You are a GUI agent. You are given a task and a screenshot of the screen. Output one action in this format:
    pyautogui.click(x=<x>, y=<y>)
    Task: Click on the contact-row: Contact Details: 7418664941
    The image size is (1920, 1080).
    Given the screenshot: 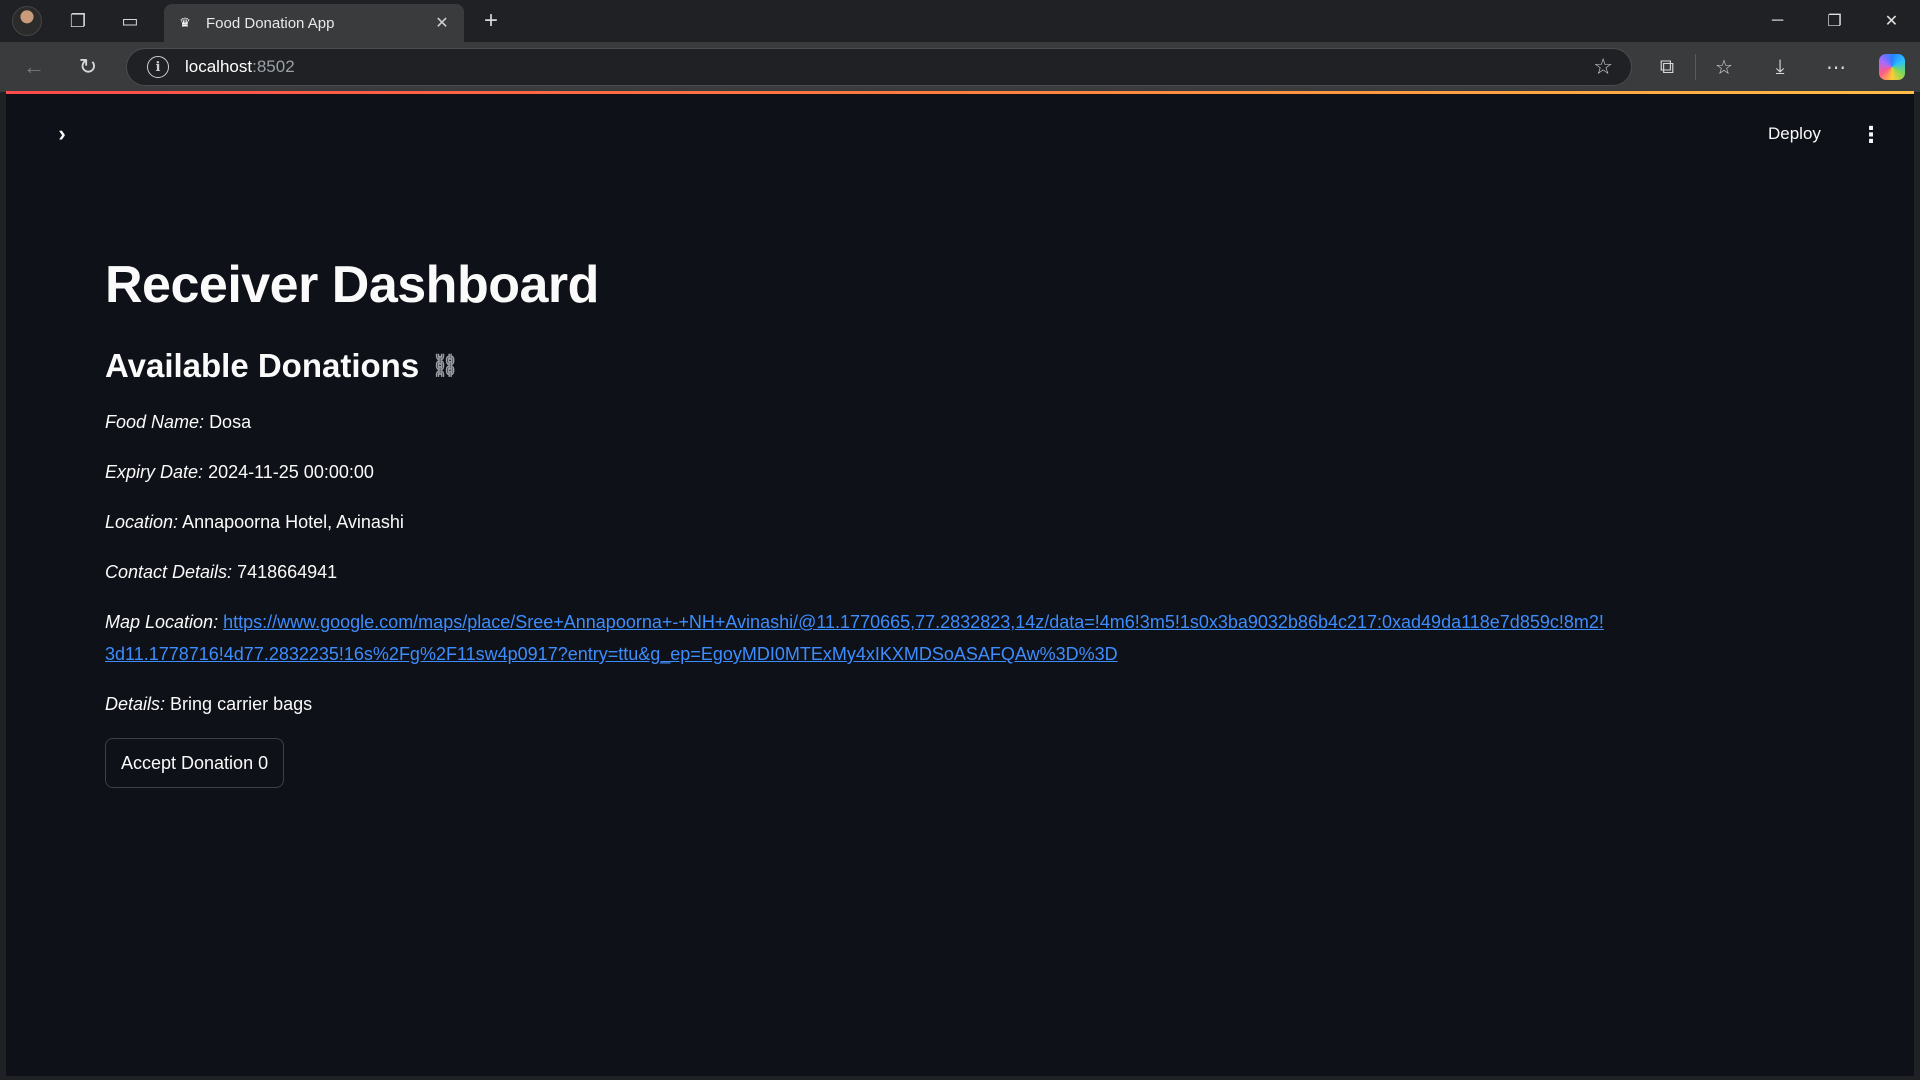 What is the action you would take?
    pyautogui.click(x=855, y=572)
    